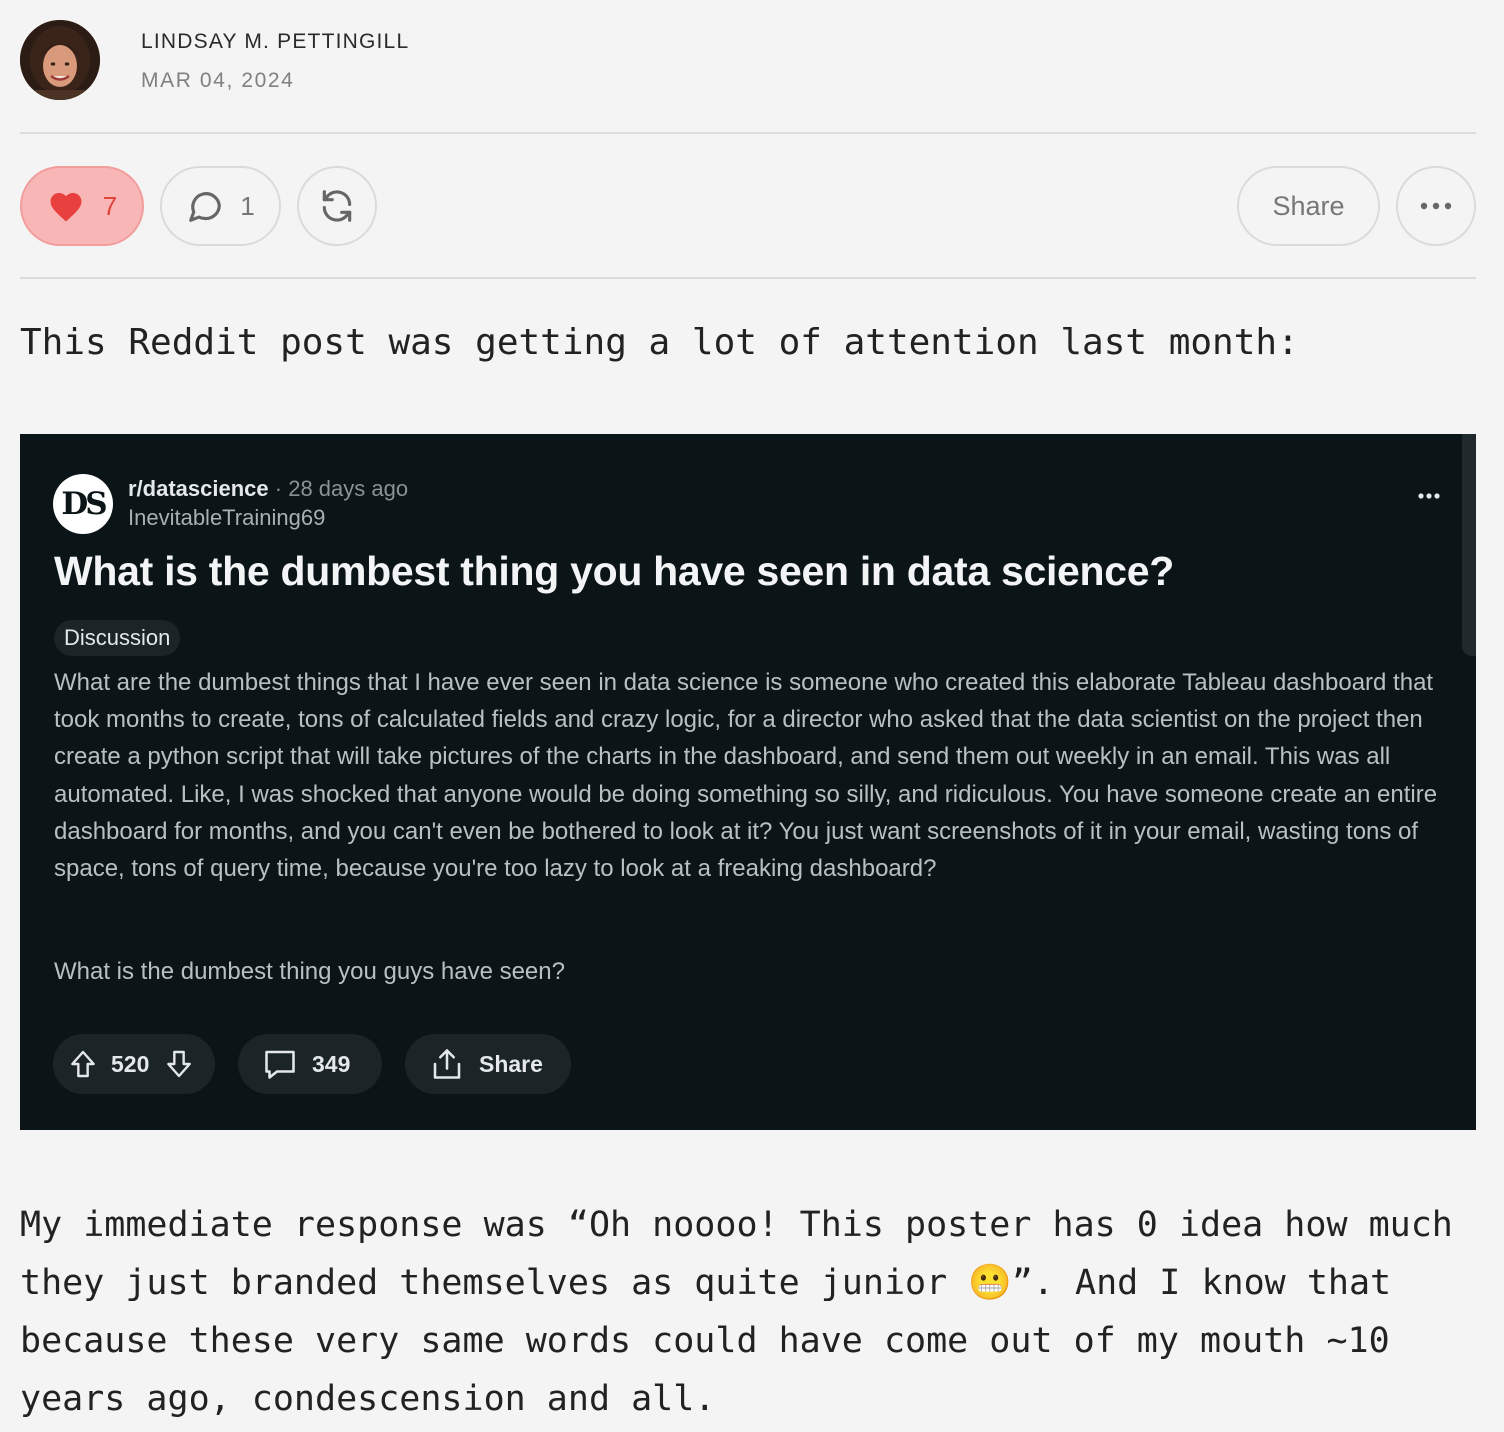  I want to click on vote-count: 520, so click(130, 1063).